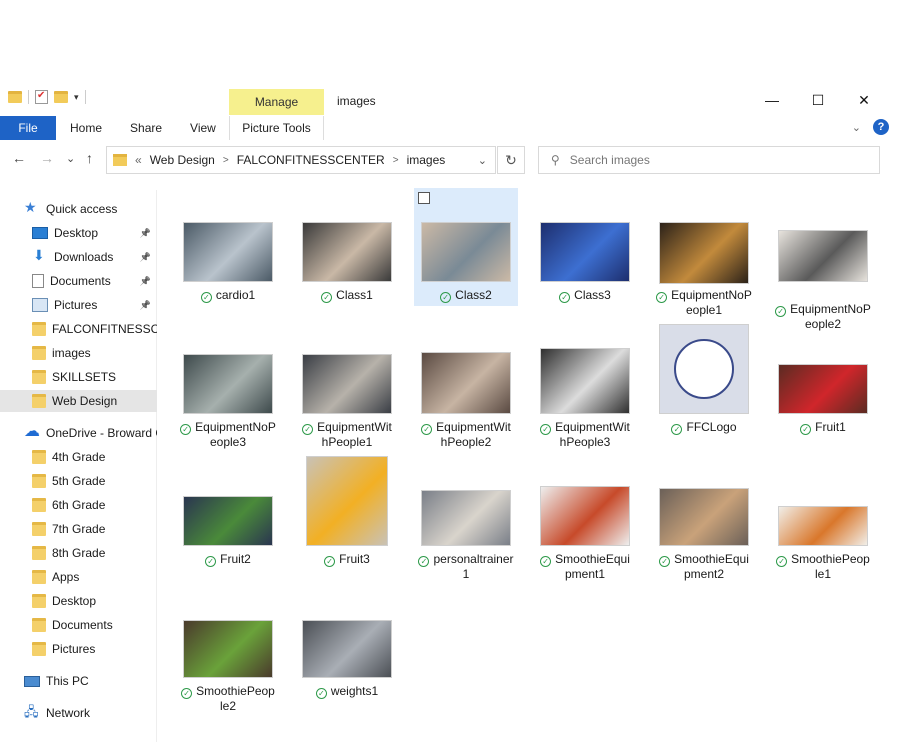 The image size is (907, 742). Describe the element at coordinates (78, 713) in the screenshot. I see `sidebar-item-network: Network` at that location.